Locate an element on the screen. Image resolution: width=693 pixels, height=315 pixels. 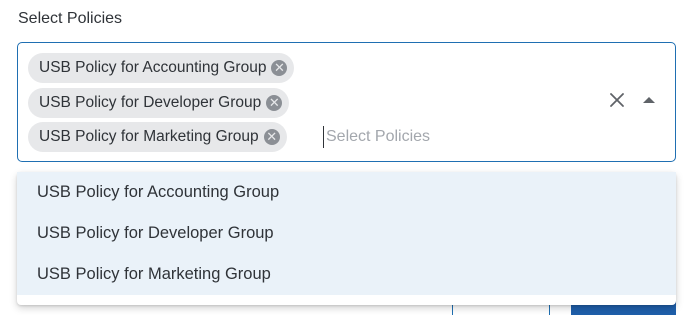
menu-option: USB Policy for Accounting Group is located at coordinates (346, 192).